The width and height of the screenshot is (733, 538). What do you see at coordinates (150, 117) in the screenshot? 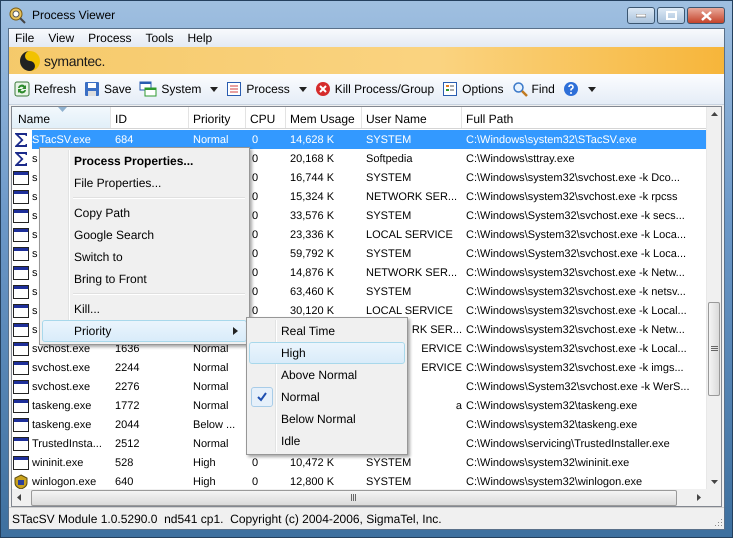
I see `column-header: ID` at bounding box center [150, 117].